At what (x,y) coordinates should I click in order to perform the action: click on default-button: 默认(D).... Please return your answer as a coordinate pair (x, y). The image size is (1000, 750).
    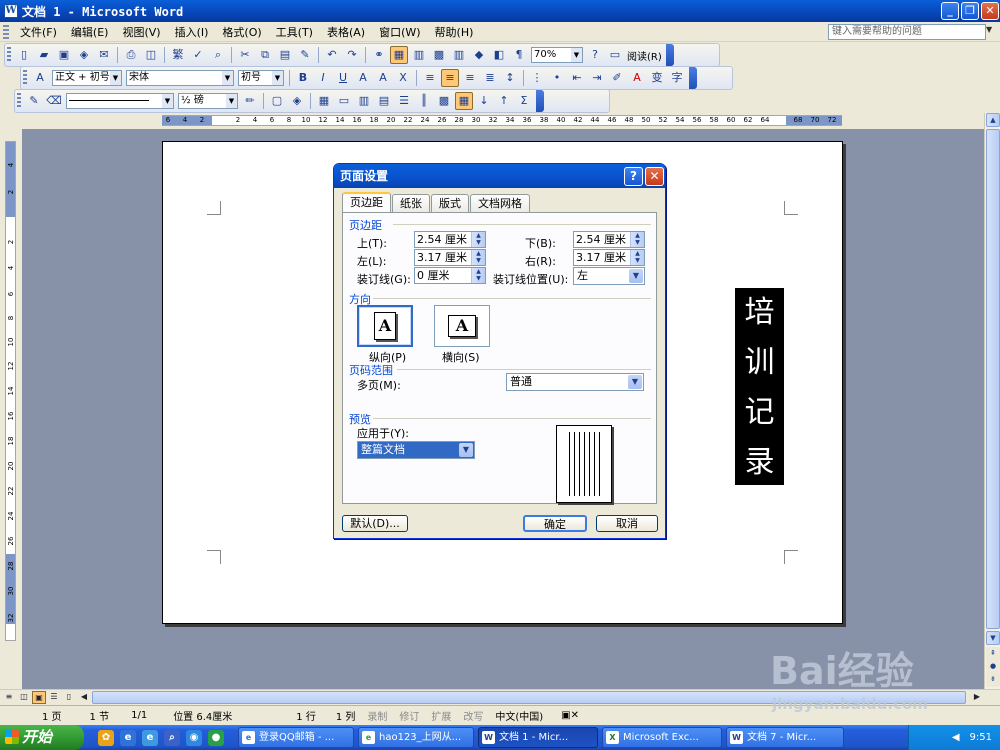
    Looking at the image, I should click on (375, 523).